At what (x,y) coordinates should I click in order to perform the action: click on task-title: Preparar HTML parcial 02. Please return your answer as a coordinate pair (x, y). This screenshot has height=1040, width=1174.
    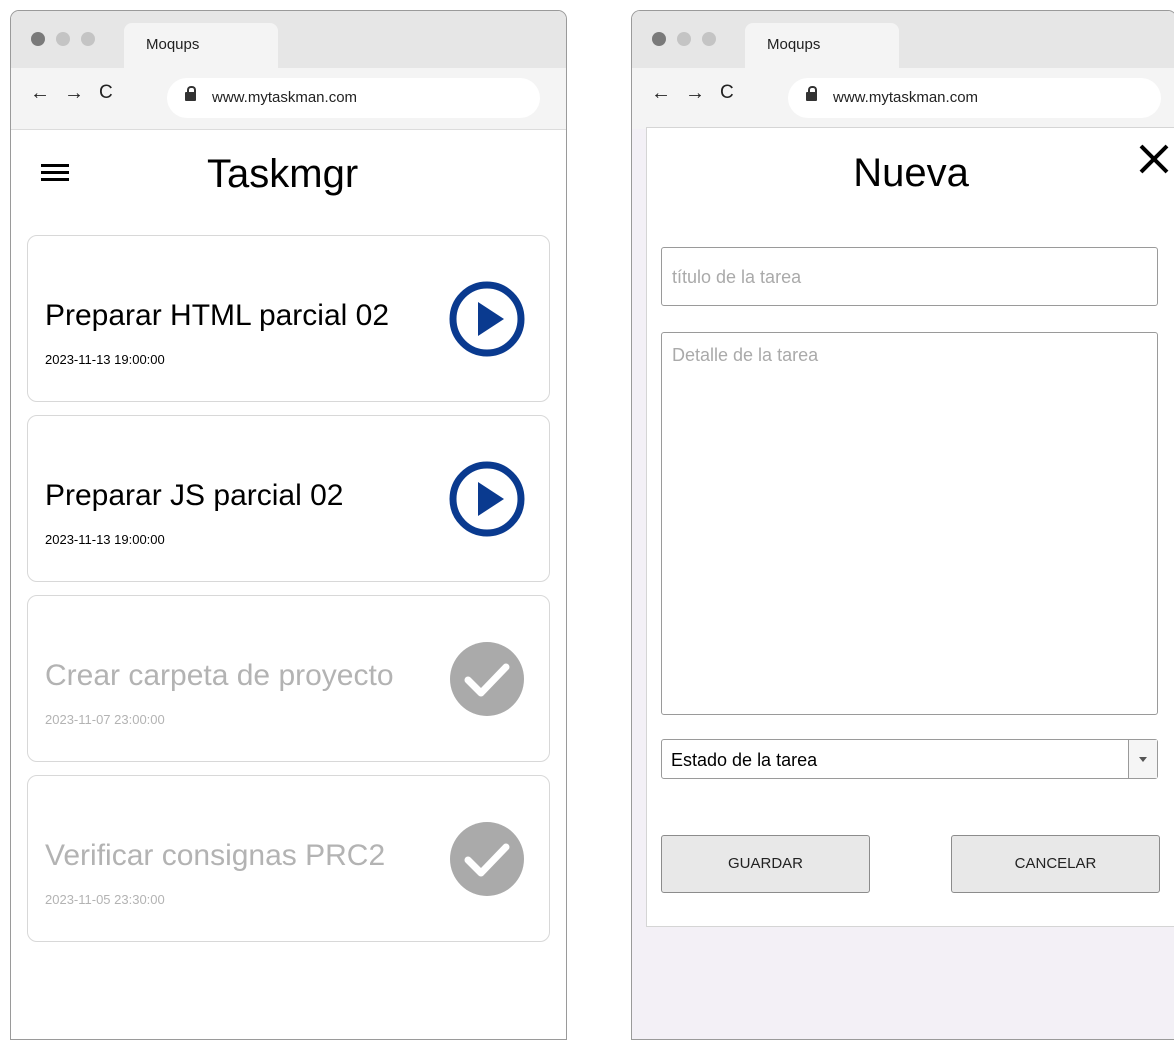
    Looking at the image, I should click on (217, 315).